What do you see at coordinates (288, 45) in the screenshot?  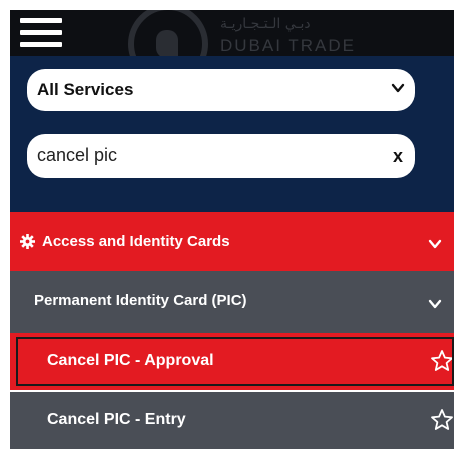 I see `logo-latin-text: DUBAI TRADE` at bounding box center [288, 45].